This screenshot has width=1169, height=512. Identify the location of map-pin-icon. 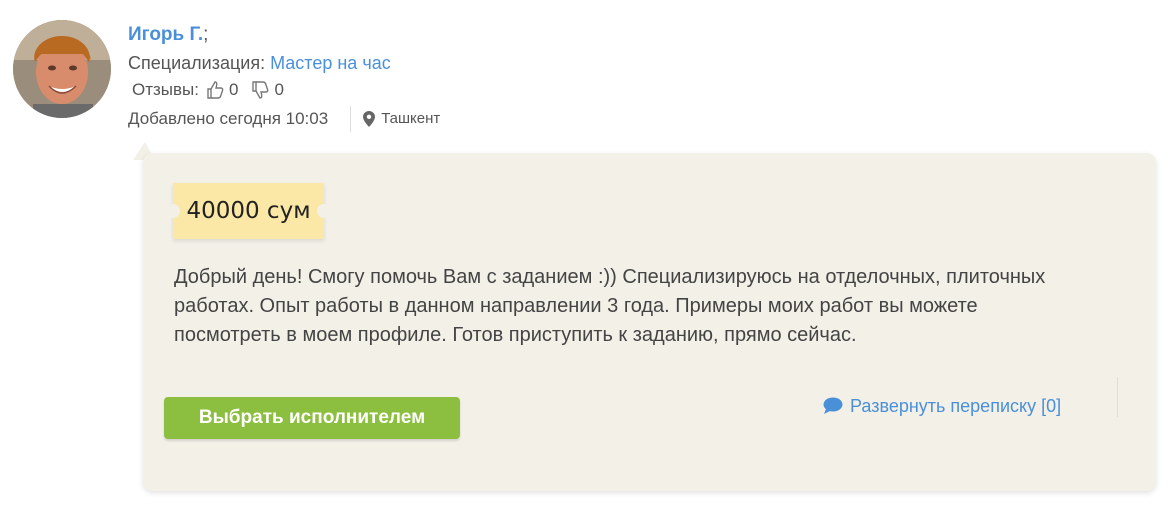
(369, 119).